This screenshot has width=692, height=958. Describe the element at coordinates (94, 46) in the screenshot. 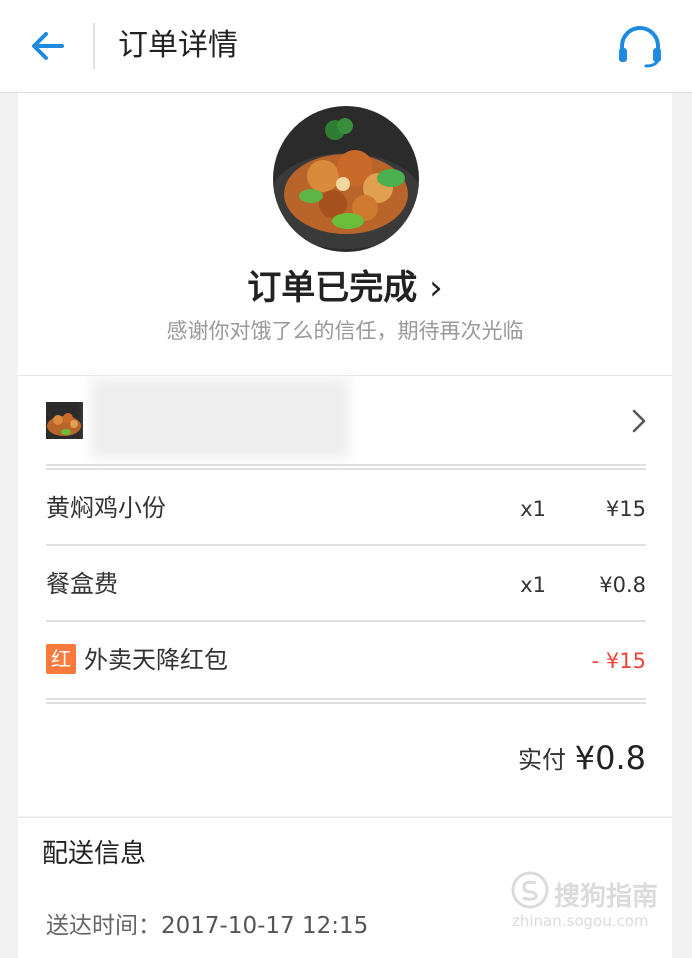

I see `header-divider` at that location.